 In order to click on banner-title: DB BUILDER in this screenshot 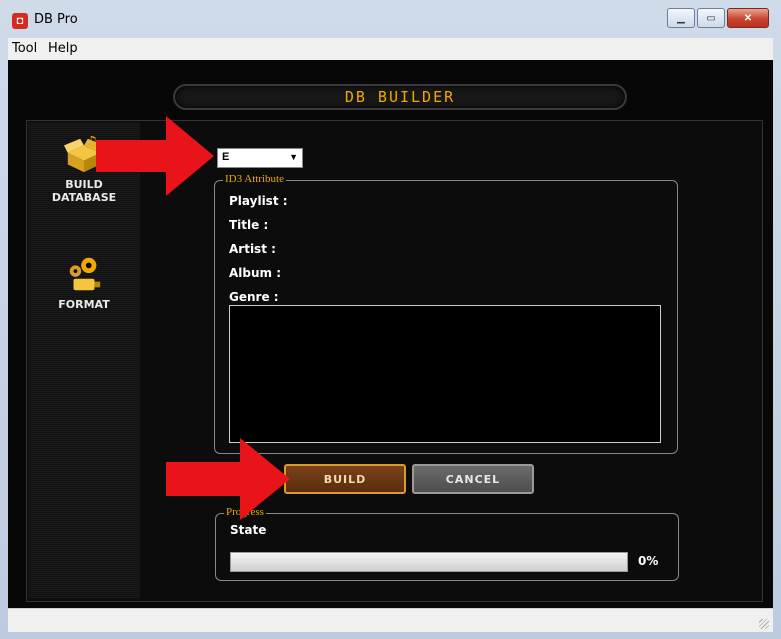, I will do `click(400, 97)`.